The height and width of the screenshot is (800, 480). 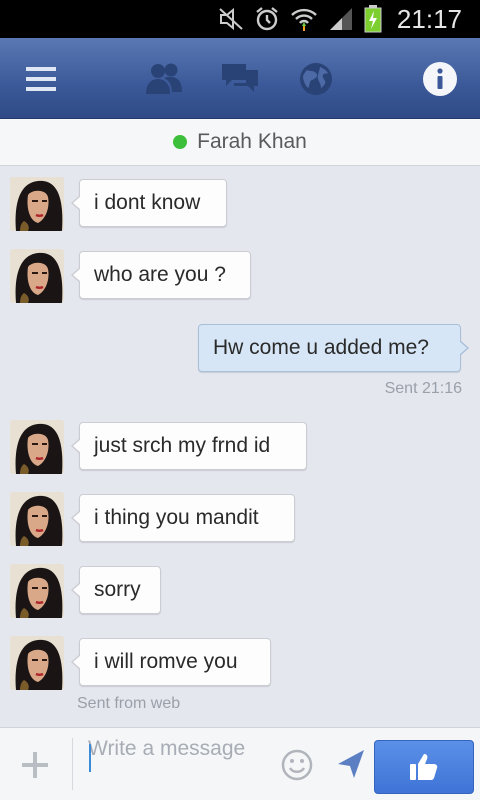 What do you see at coordinates (180, 142) in the screenshot?
I see `online-status-indicator` at bounding box center [180, 142].